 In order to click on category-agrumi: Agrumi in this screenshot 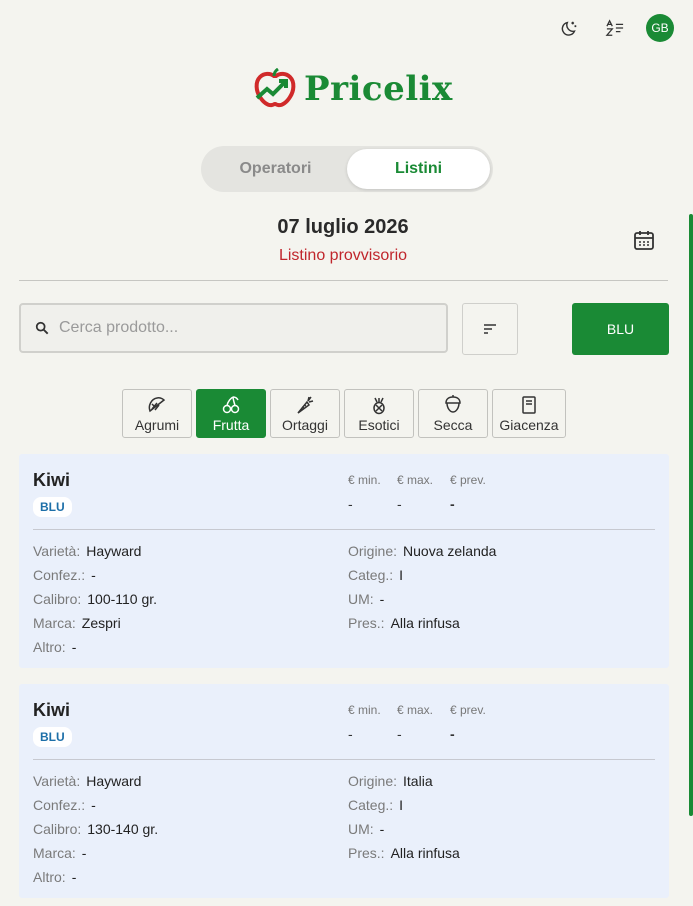, I will do `click(157, 413)`.